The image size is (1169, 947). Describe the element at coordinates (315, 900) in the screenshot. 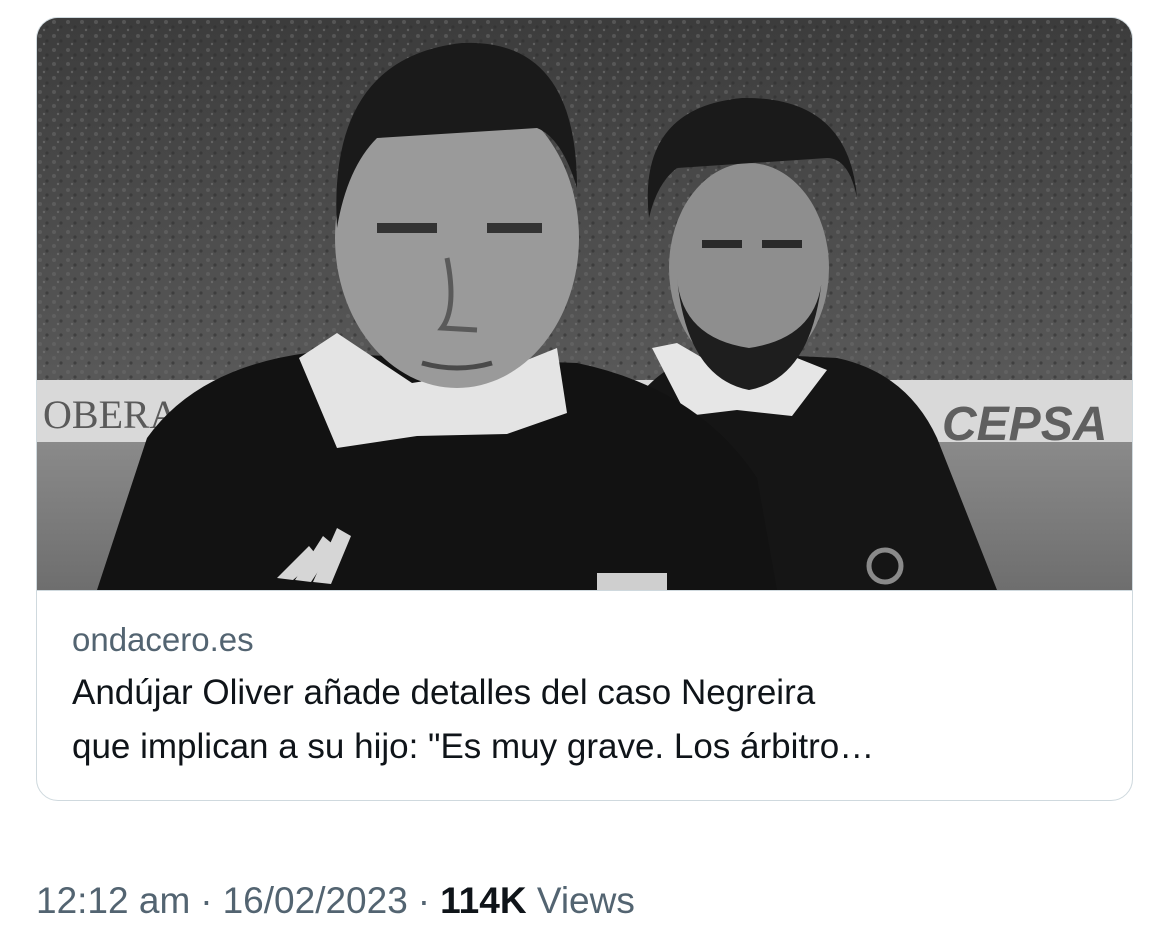

I see `tweet-date: 16/02/2023` at that location.